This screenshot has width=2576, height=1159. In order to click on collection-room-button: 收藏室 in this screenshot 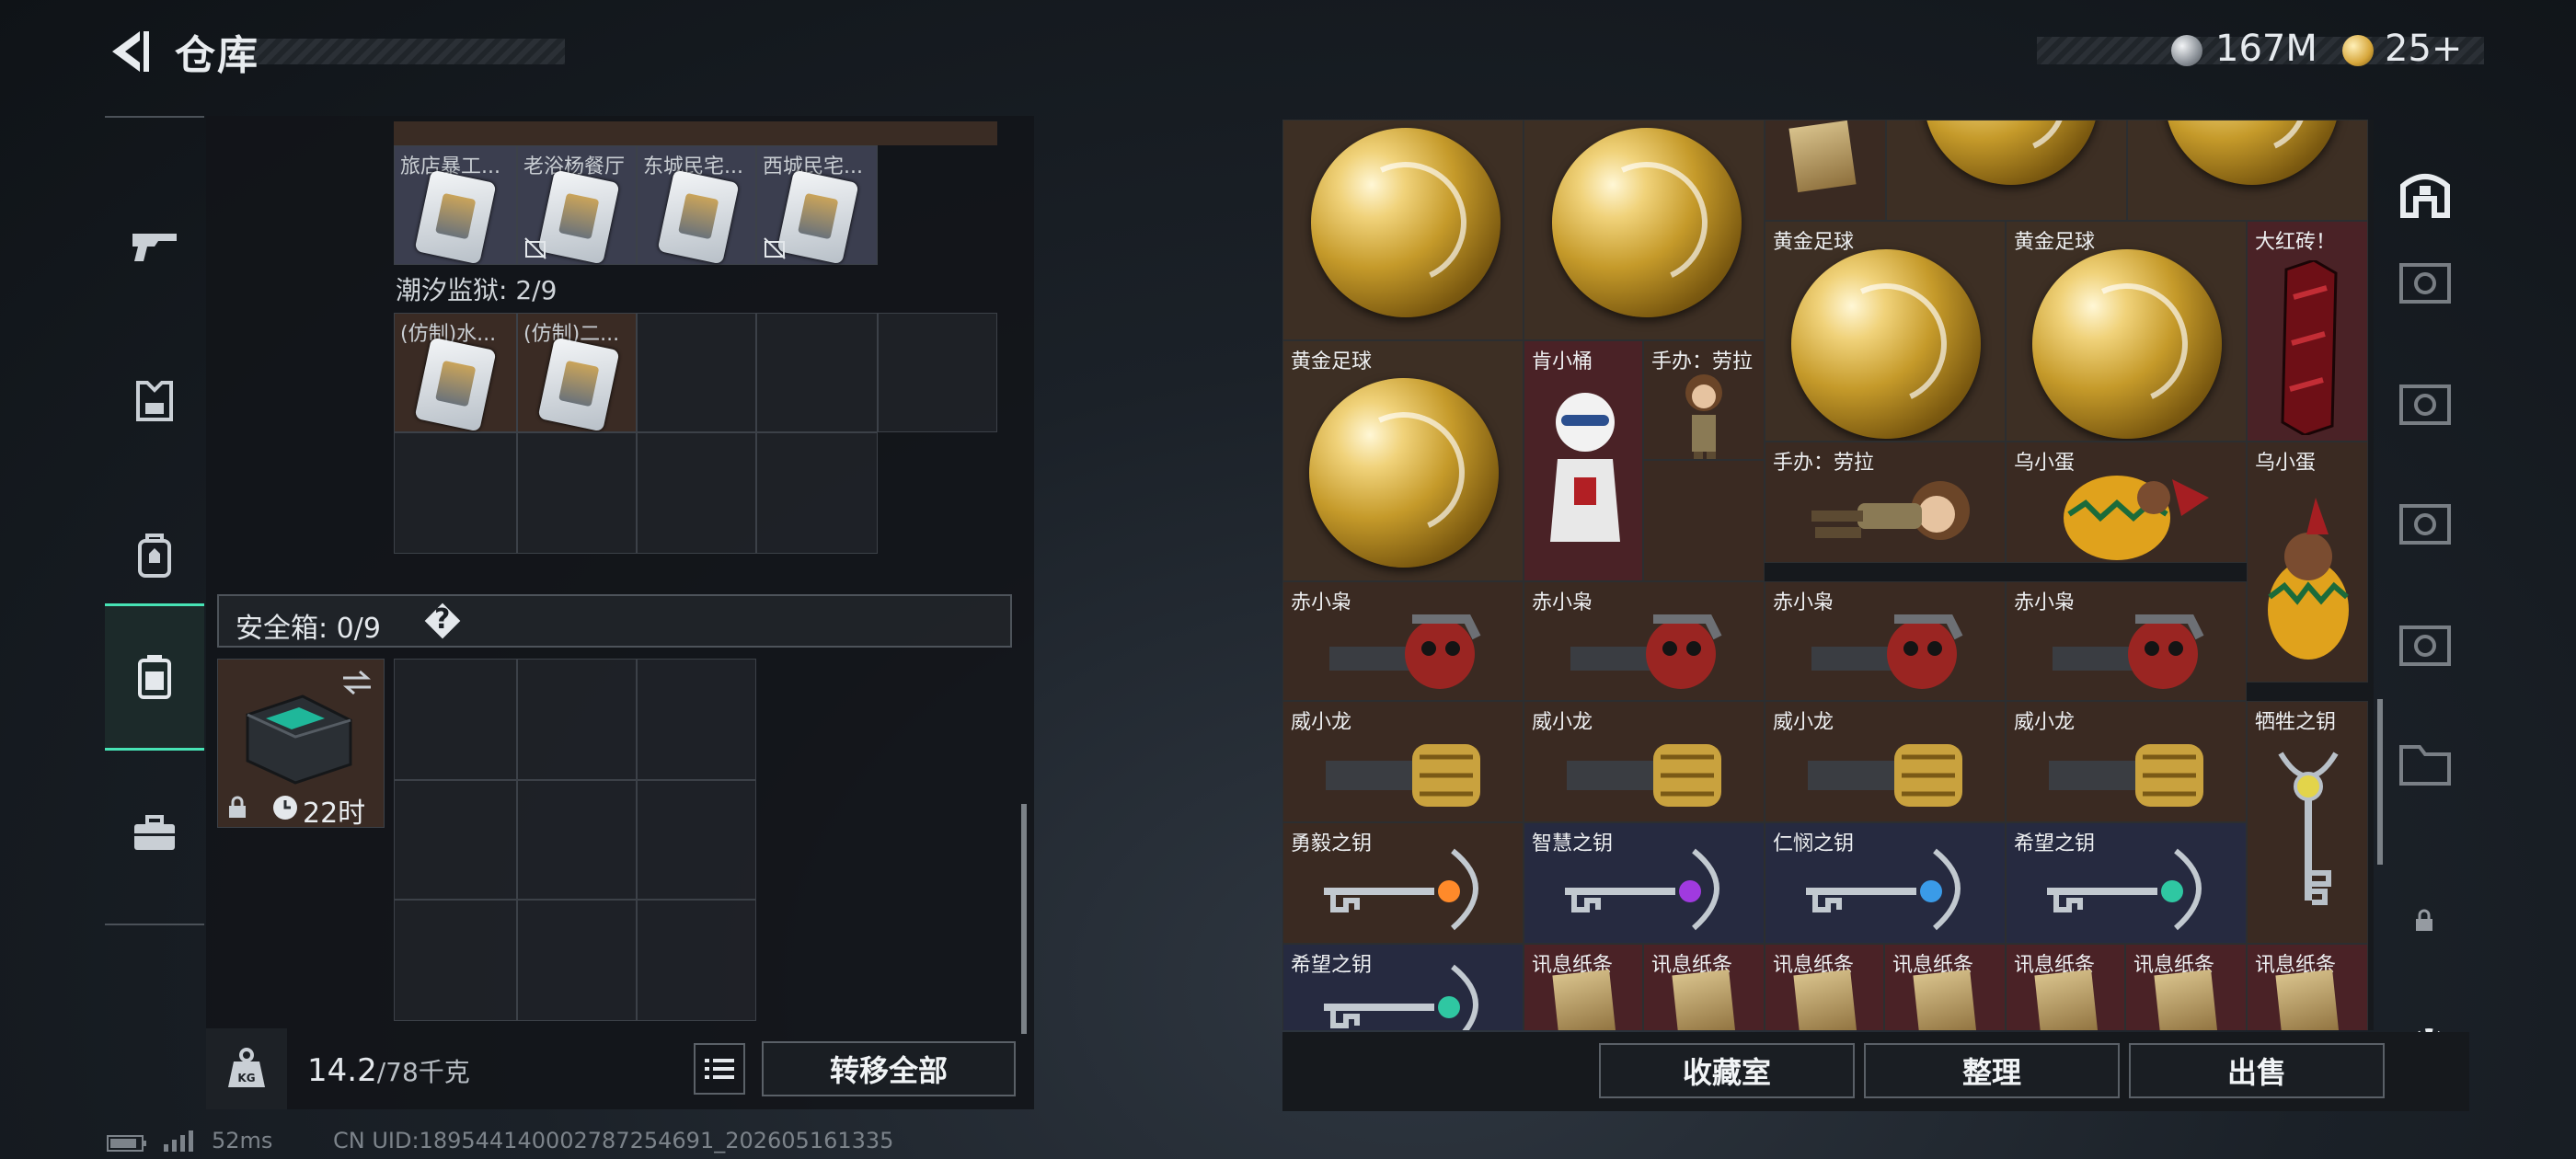, I will do `click(1727, 1070)`.